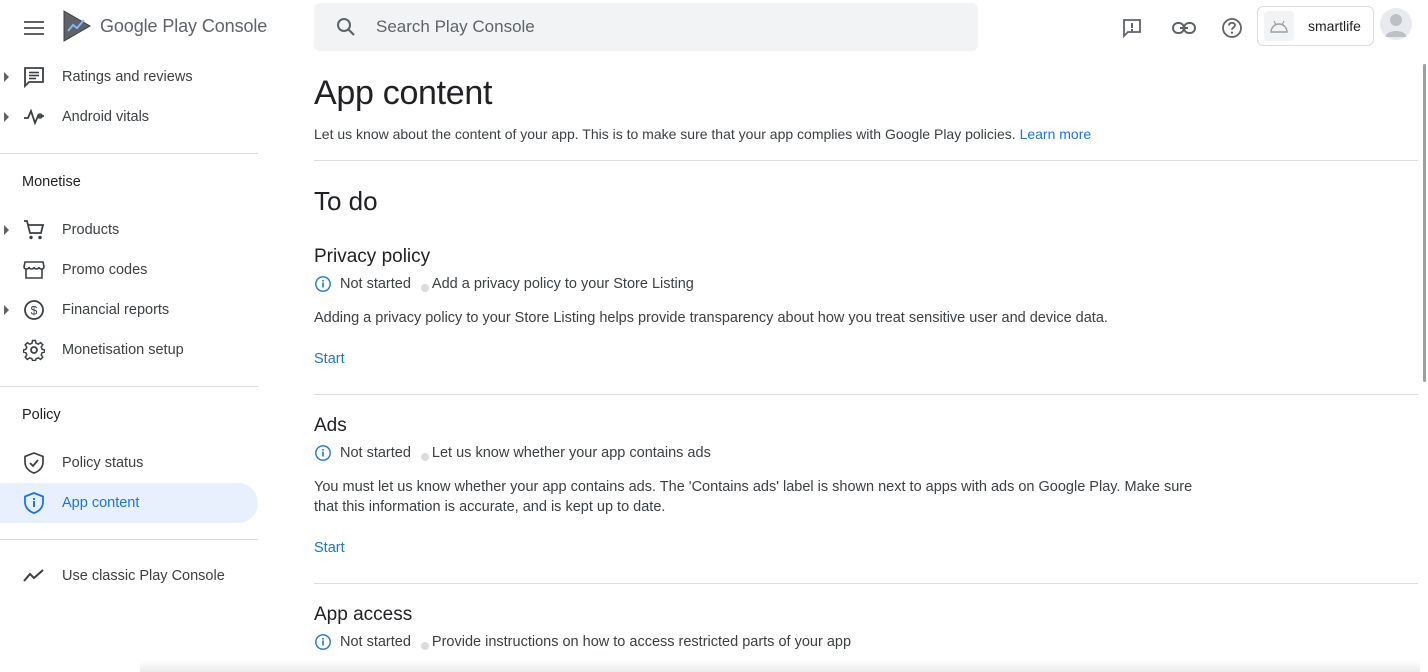  What do you see at coordinates (34, 576) in the screenshot?
I see `trend-icon` at bounding box center [34, 576].